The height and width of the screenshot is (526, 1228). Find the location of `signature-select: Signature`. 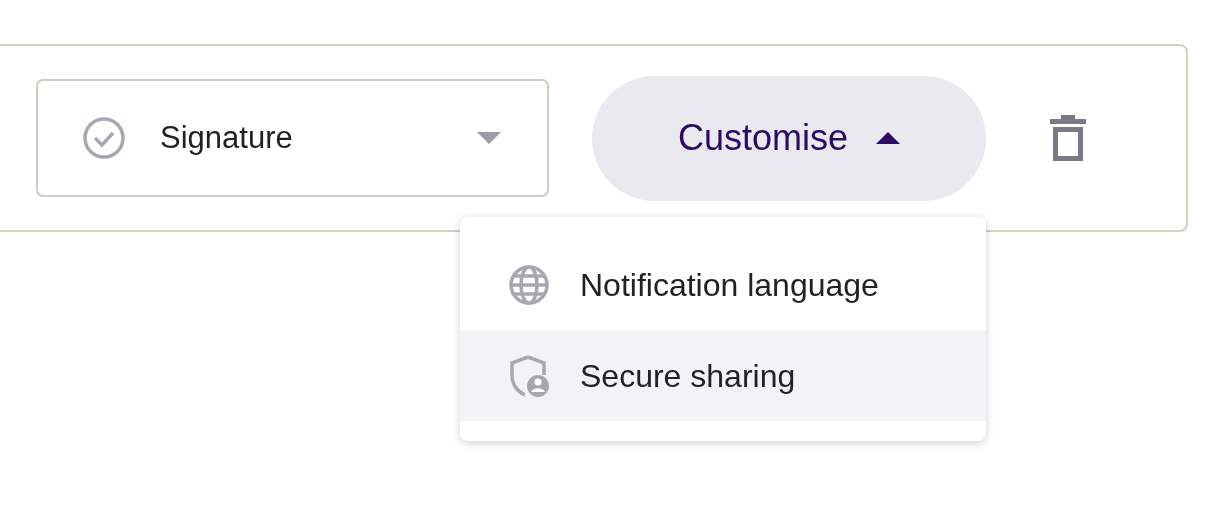

signature-select: Signature is located at coordinates (292, 138).